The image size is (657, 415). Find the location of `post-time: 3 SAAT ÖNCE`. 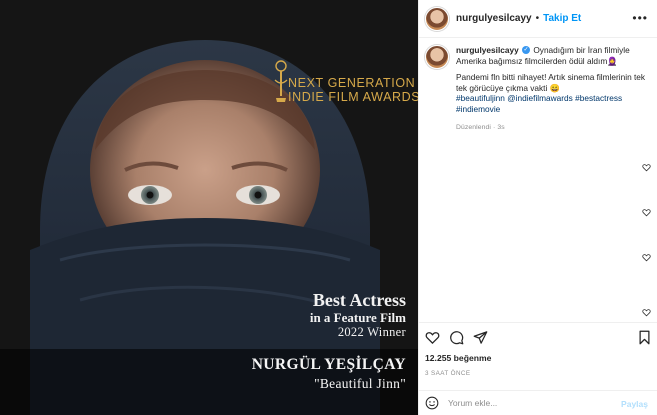

post-time: 3 SAAT ÖNCE is located at coordinates (447, 373).